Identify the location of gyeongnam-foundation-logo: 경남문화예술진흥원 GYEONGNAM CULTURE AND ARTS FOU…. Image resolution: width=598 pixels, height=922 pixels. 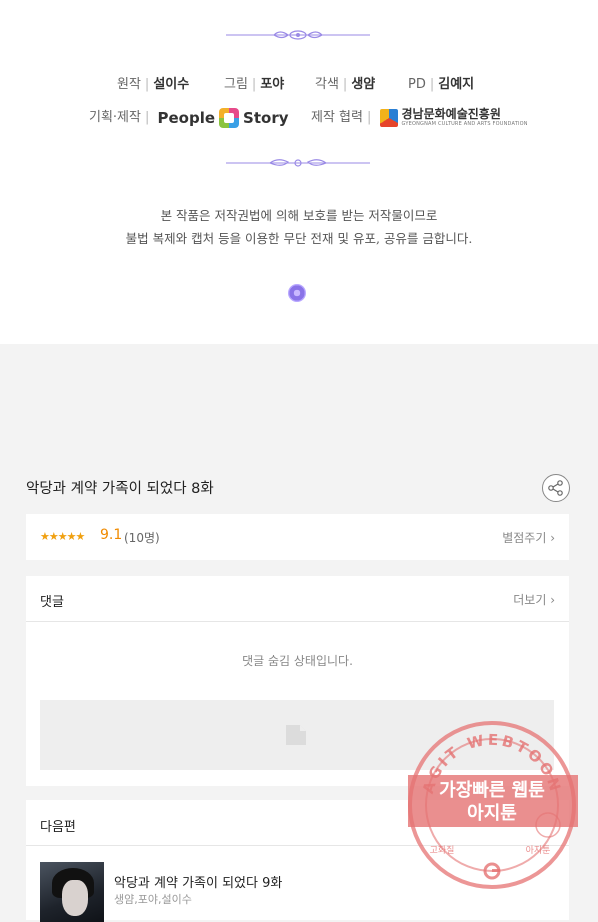
(453, 117).